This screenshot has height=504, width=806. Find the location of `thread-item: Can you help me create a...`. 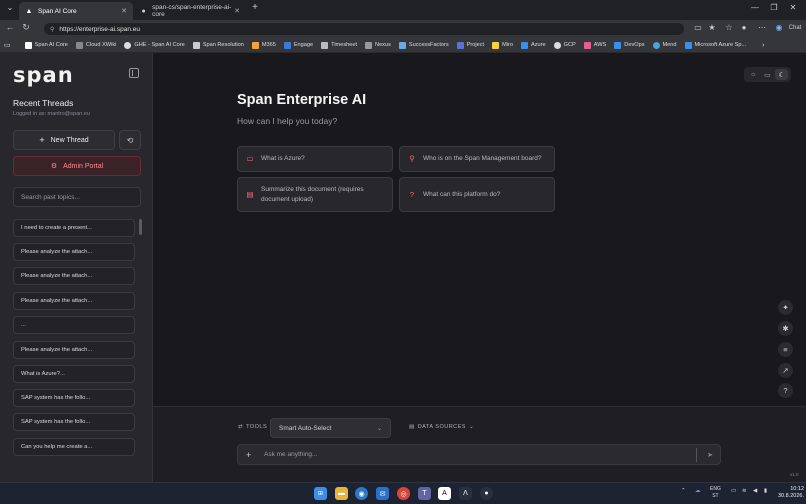

thread-item: Can you help me create a... is located at coordinates (74, 447).